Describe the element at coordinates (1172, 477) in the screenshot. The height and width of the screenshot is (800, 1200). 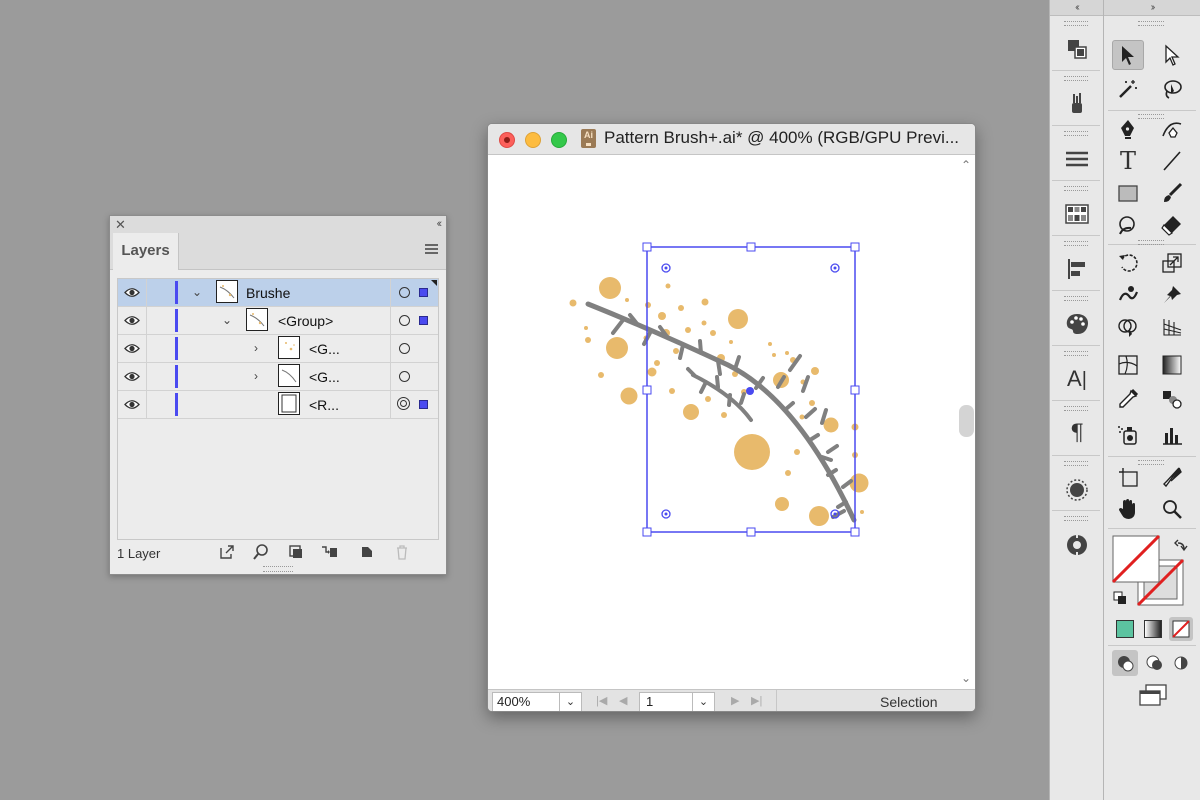
I see `slice-tool` at that location.